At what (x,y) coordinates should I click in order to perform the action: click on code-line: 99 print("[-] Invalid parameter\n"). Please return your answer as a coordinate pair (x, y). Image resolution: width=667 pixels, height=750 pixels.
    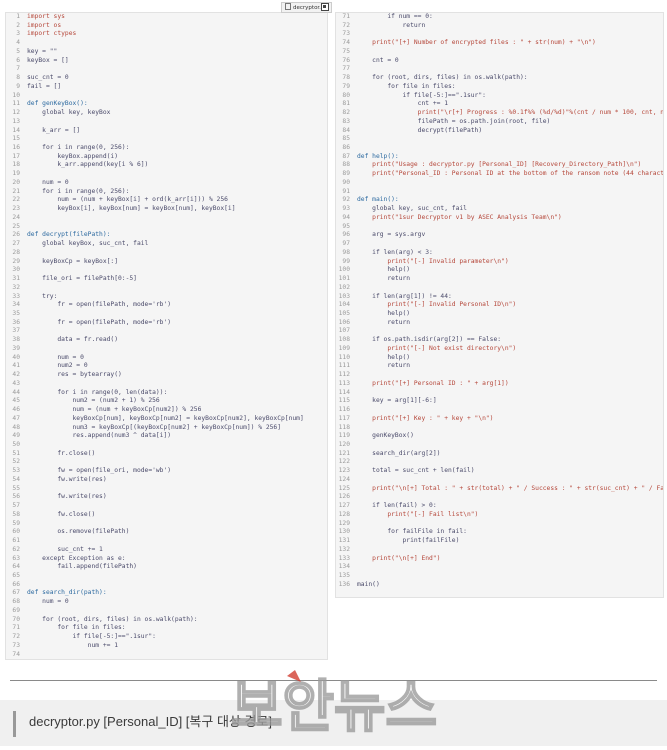
    Looking at the image, I should click on (499, 262).